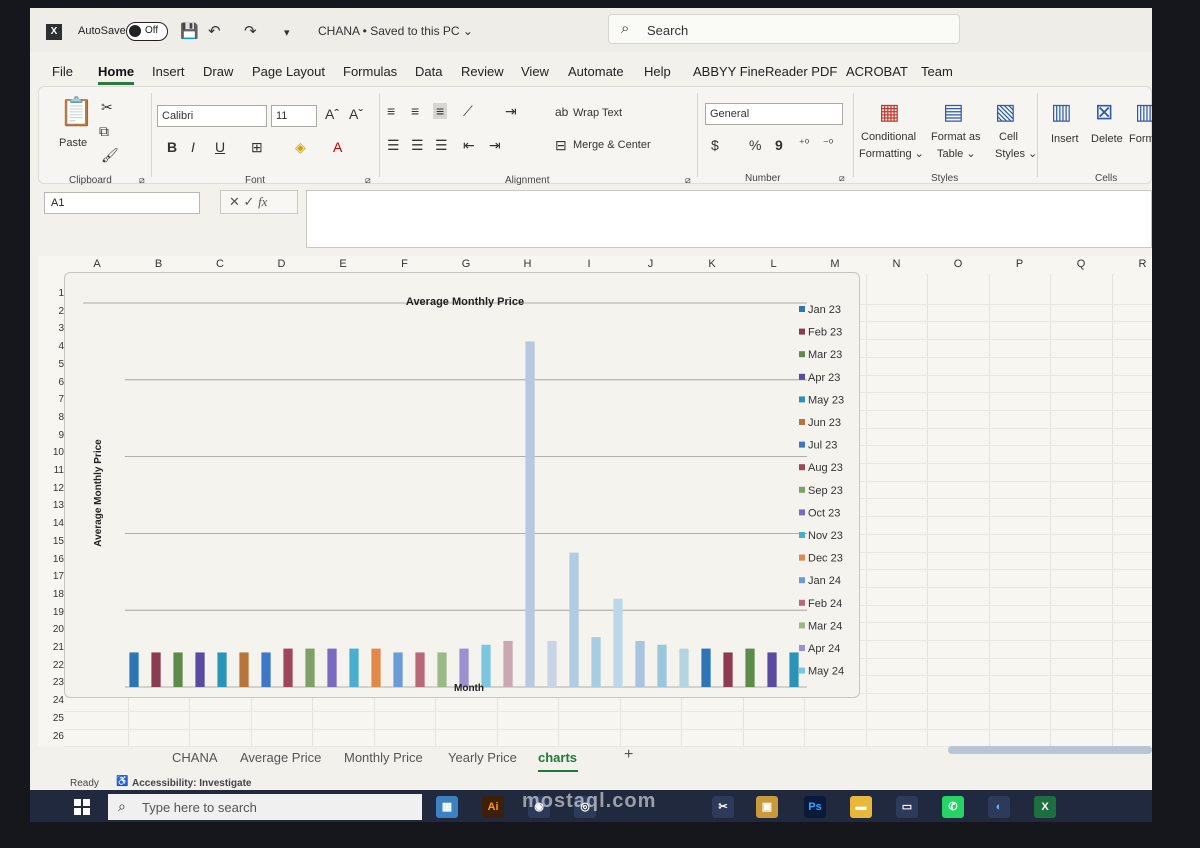 Image resolution: width=1200 pixels, height=848 pixels. What do you see at coordinates (482, 757) in the screenshot?
I see `sheet-tab-yearly-price: Yearly Price` at bounding box center [482, 757].